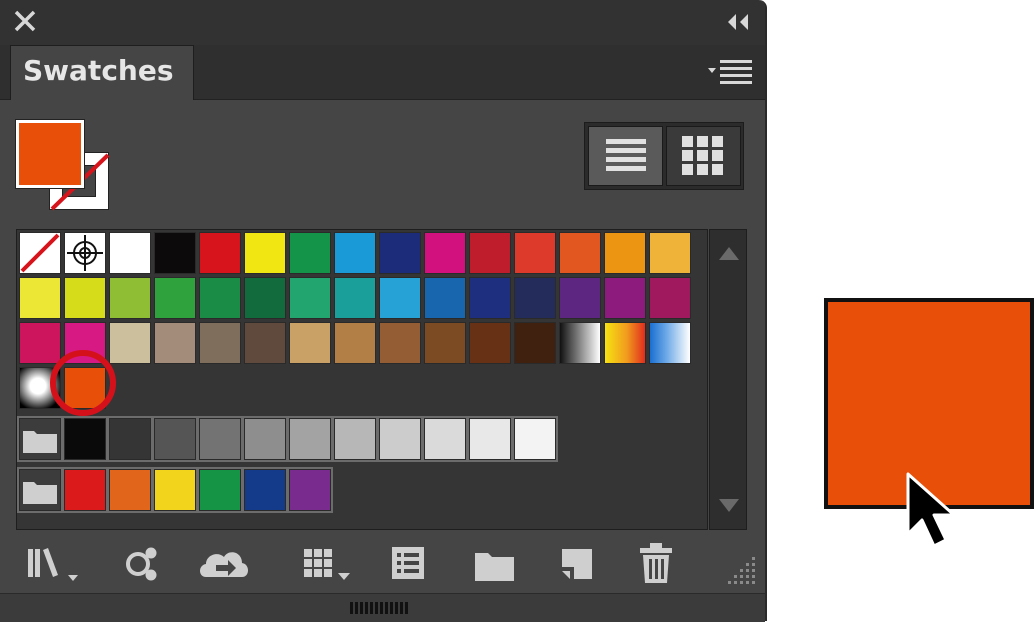  What do you see at coordinates (934, 518) in the screenshot?
I see `mouse-pointer-icon` at bounding box center [934, 518].